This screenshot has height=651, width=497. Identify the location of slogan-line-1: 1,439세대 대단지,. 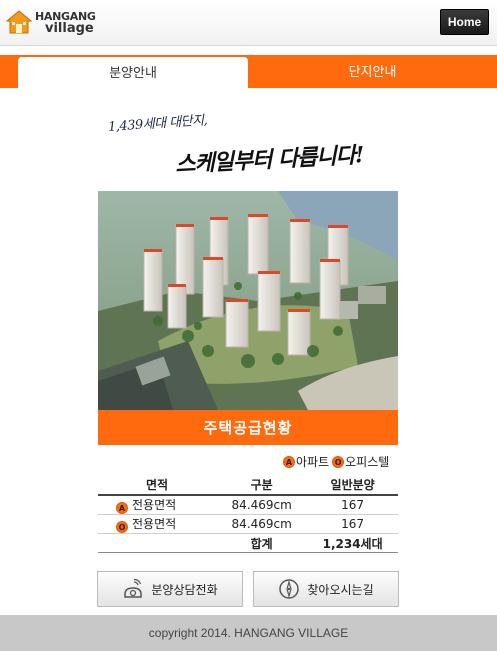
(157, 124).